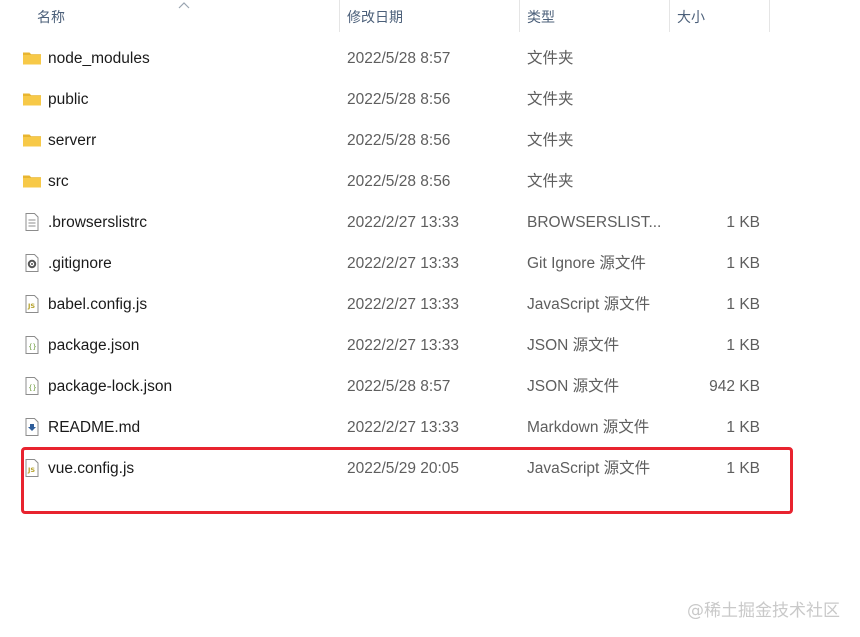 The width and height of the screenshot is (860, 637). I want to click on column-header-type-label: 类型, so click(541, 17).